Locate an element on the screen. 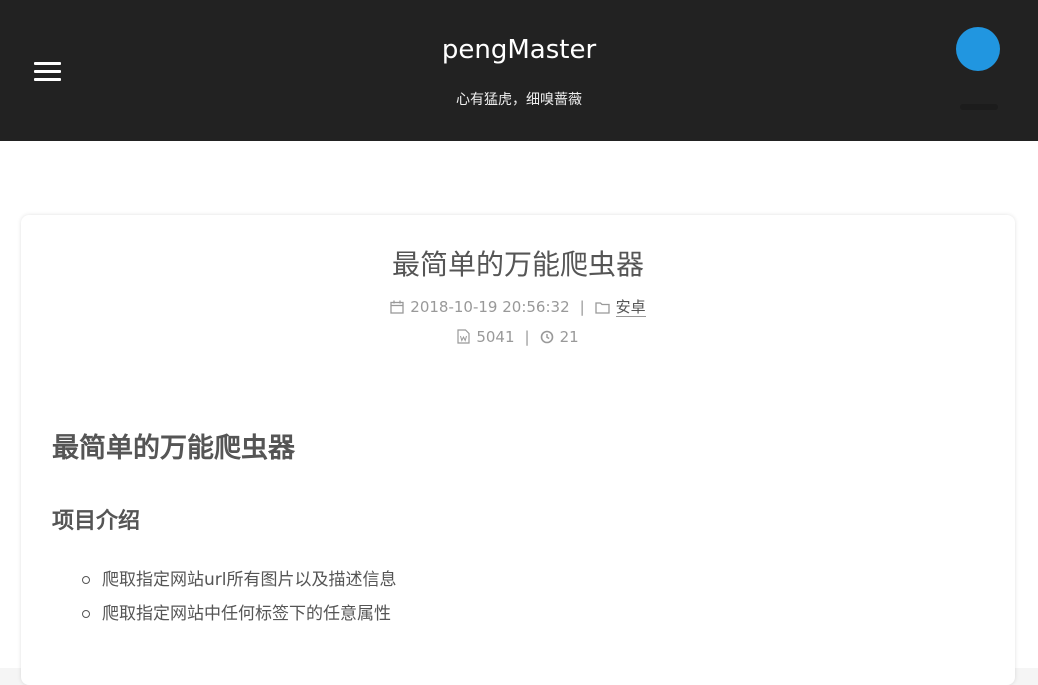  post-title: 最简单的万能爬虫器 is located at coordinates (517, 264).